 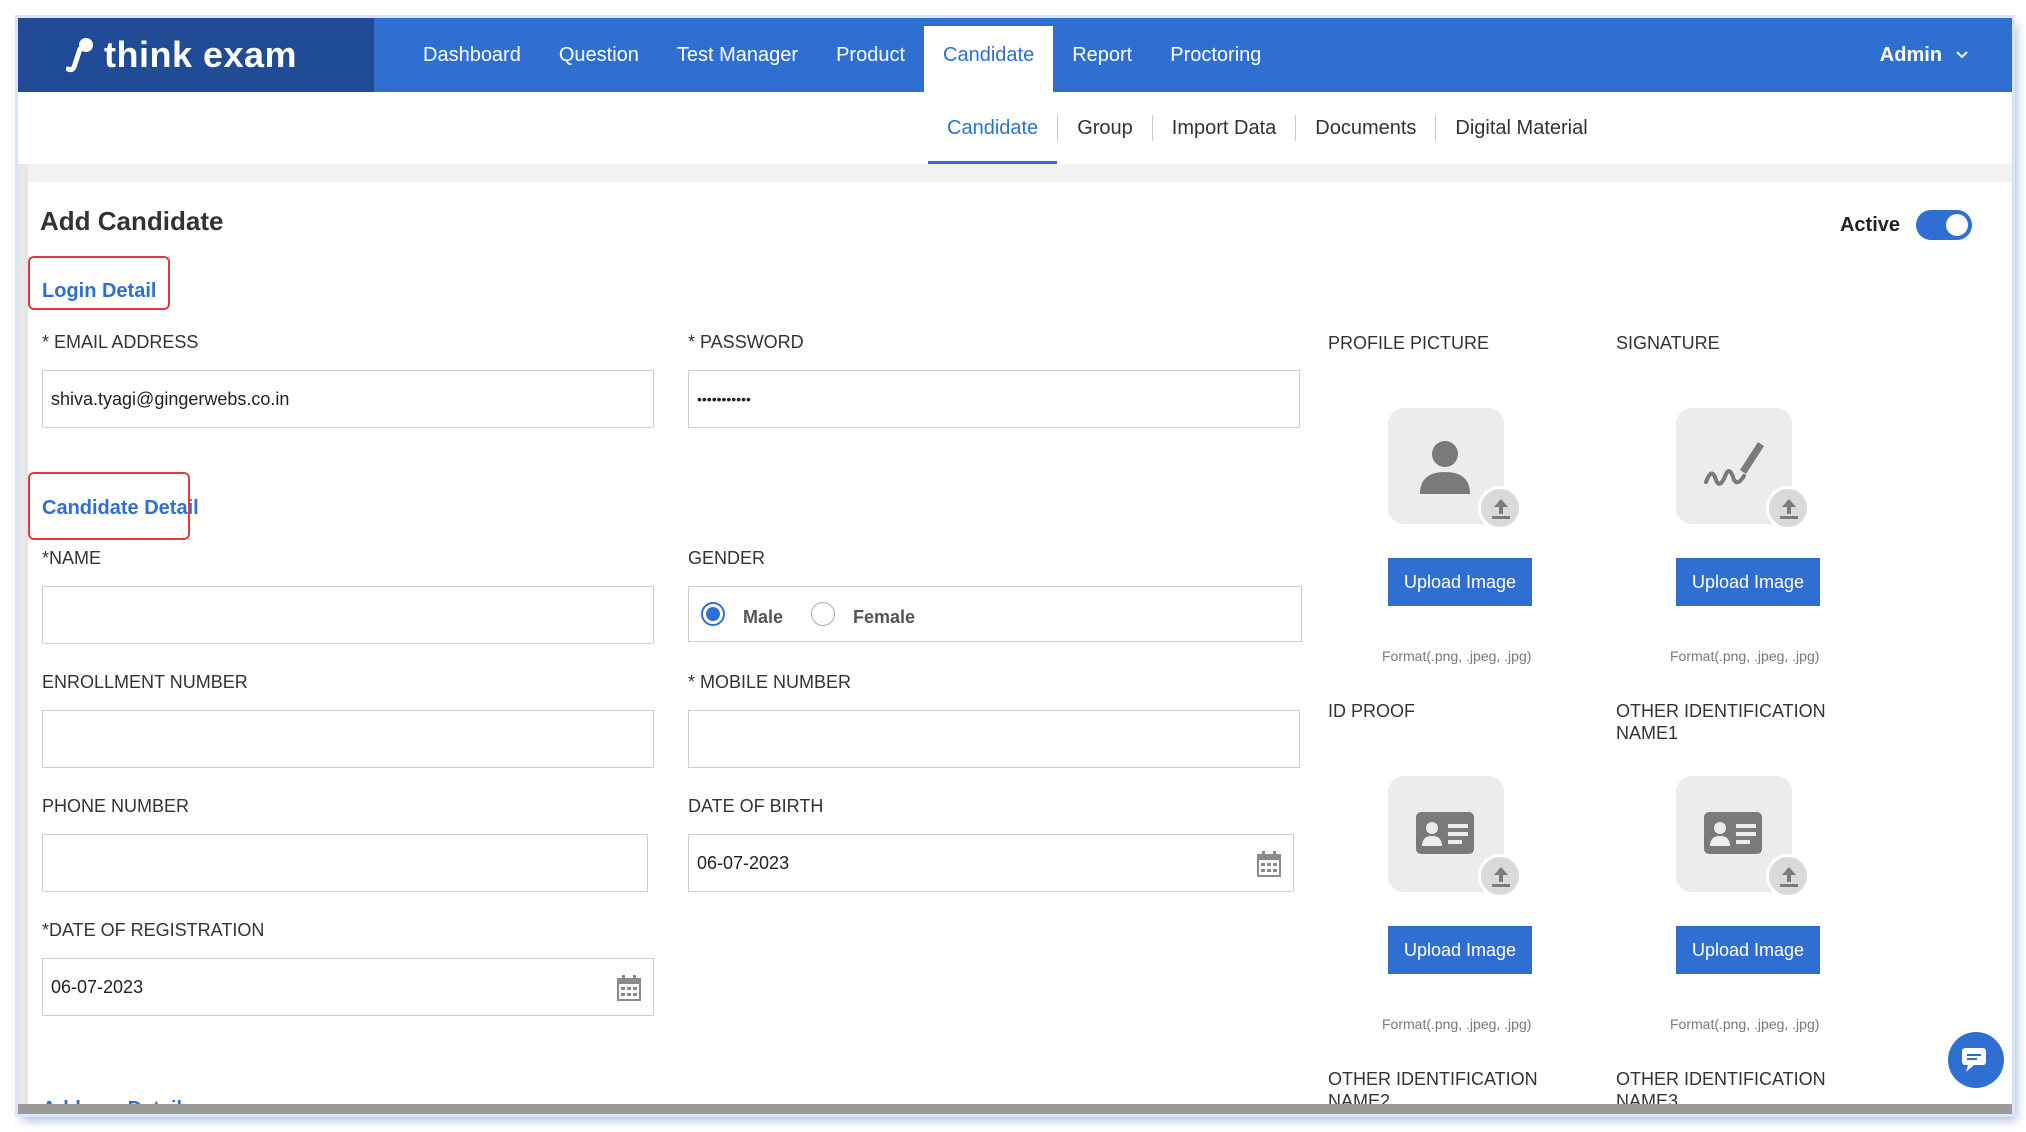 I want to click on other-id-1-label: OTHER IDENTIFICATION NAME1, so click(x=1721, y=722).